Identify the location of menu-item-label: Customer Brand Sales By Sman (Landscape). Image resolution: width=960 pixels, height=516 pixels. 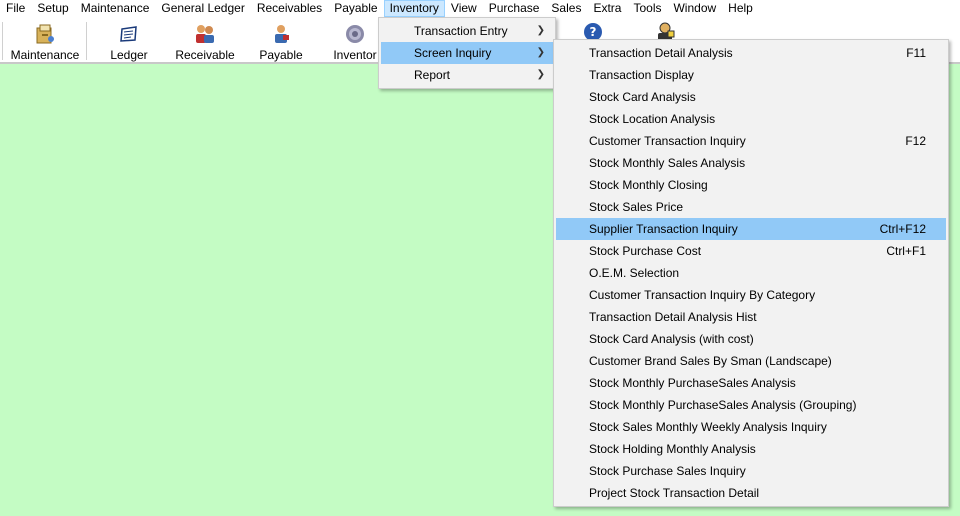
(710, 361).